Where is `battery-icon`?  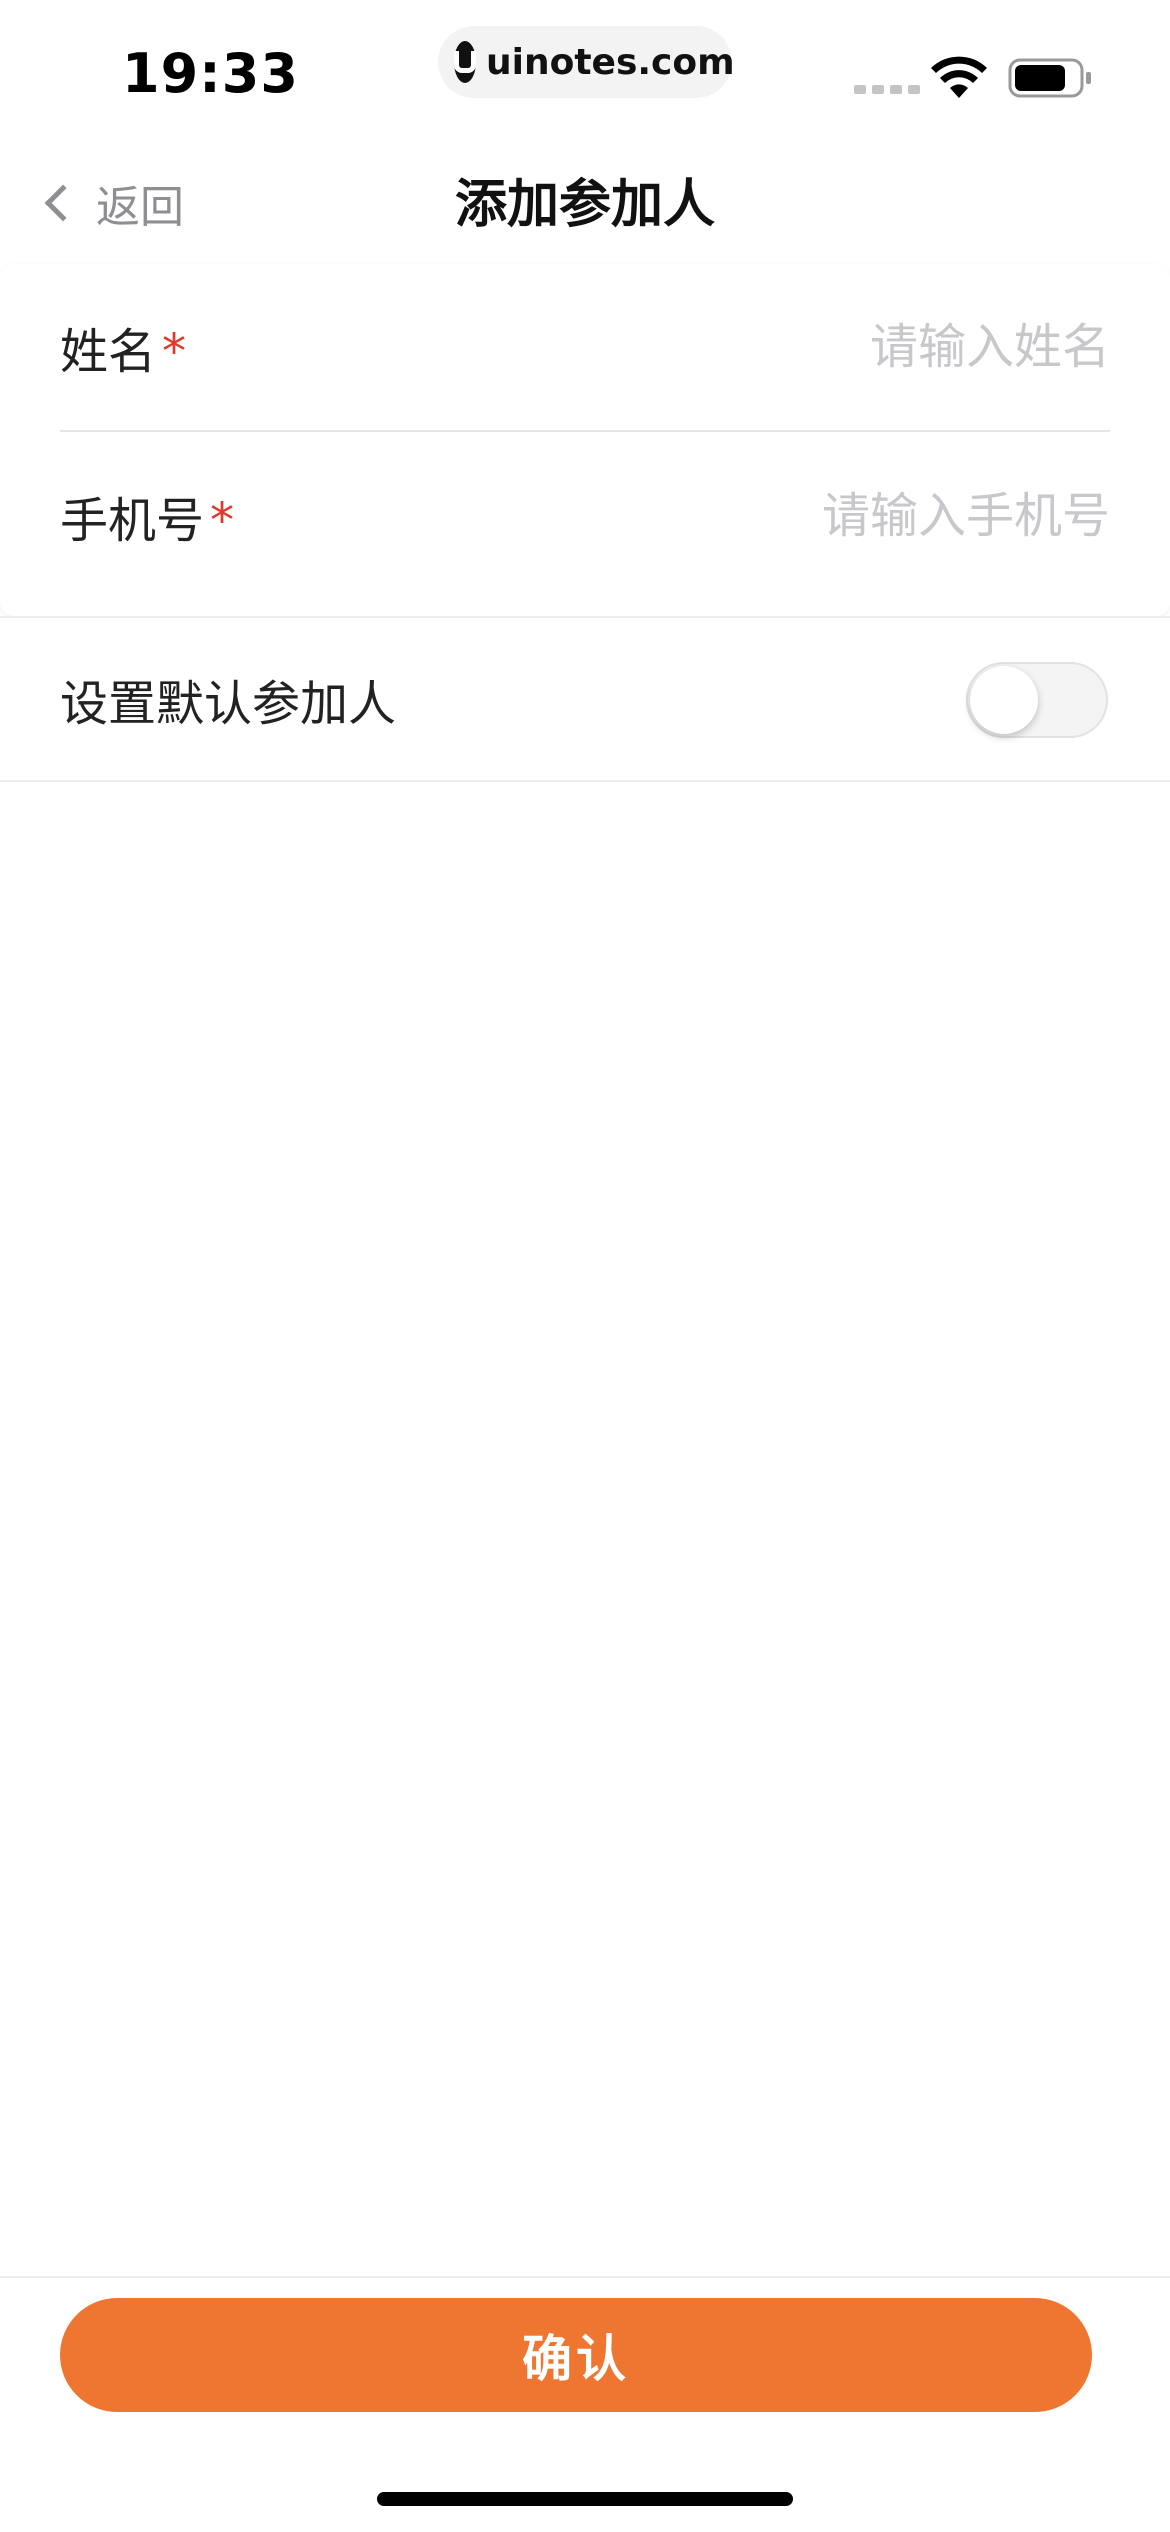 battery-icon is located at coordinates (1049, 78).